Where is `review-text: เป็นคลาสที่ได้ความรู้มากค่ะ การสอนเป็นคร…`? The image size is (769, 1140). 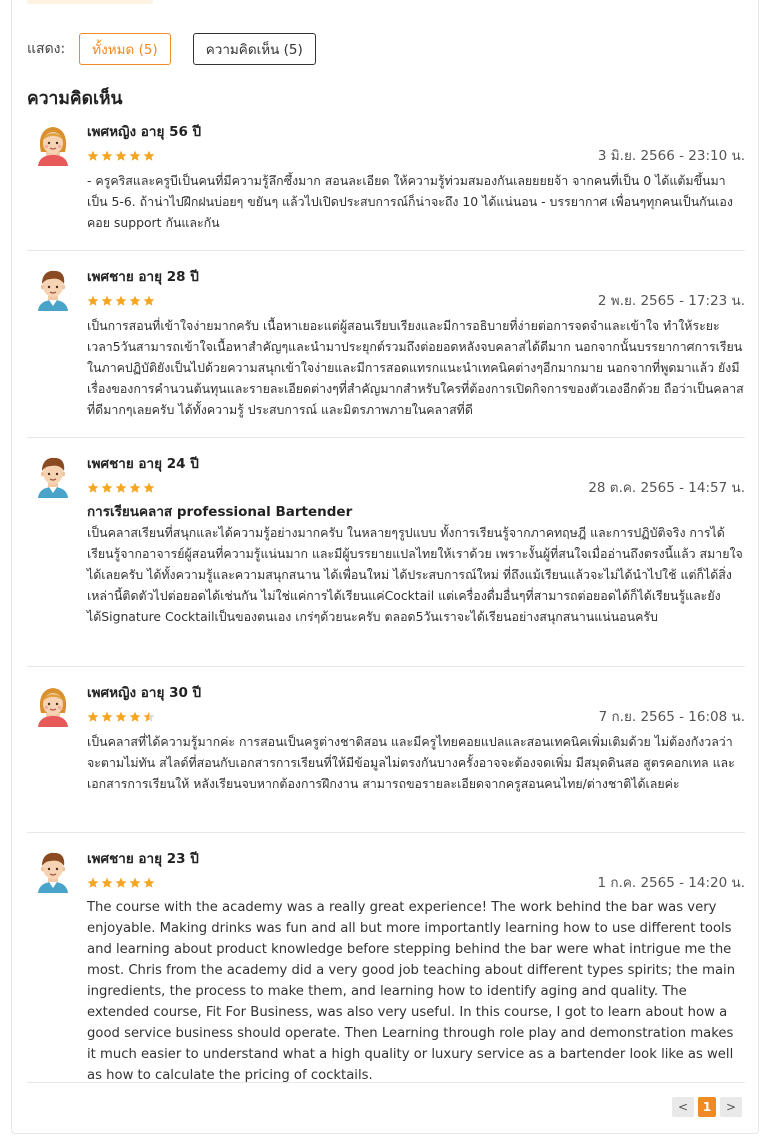 review-text: เป็นคลาสที่ได้ความรู้มากค่ะ การสอนเป็นคร… is located at coordinates (411, 762).